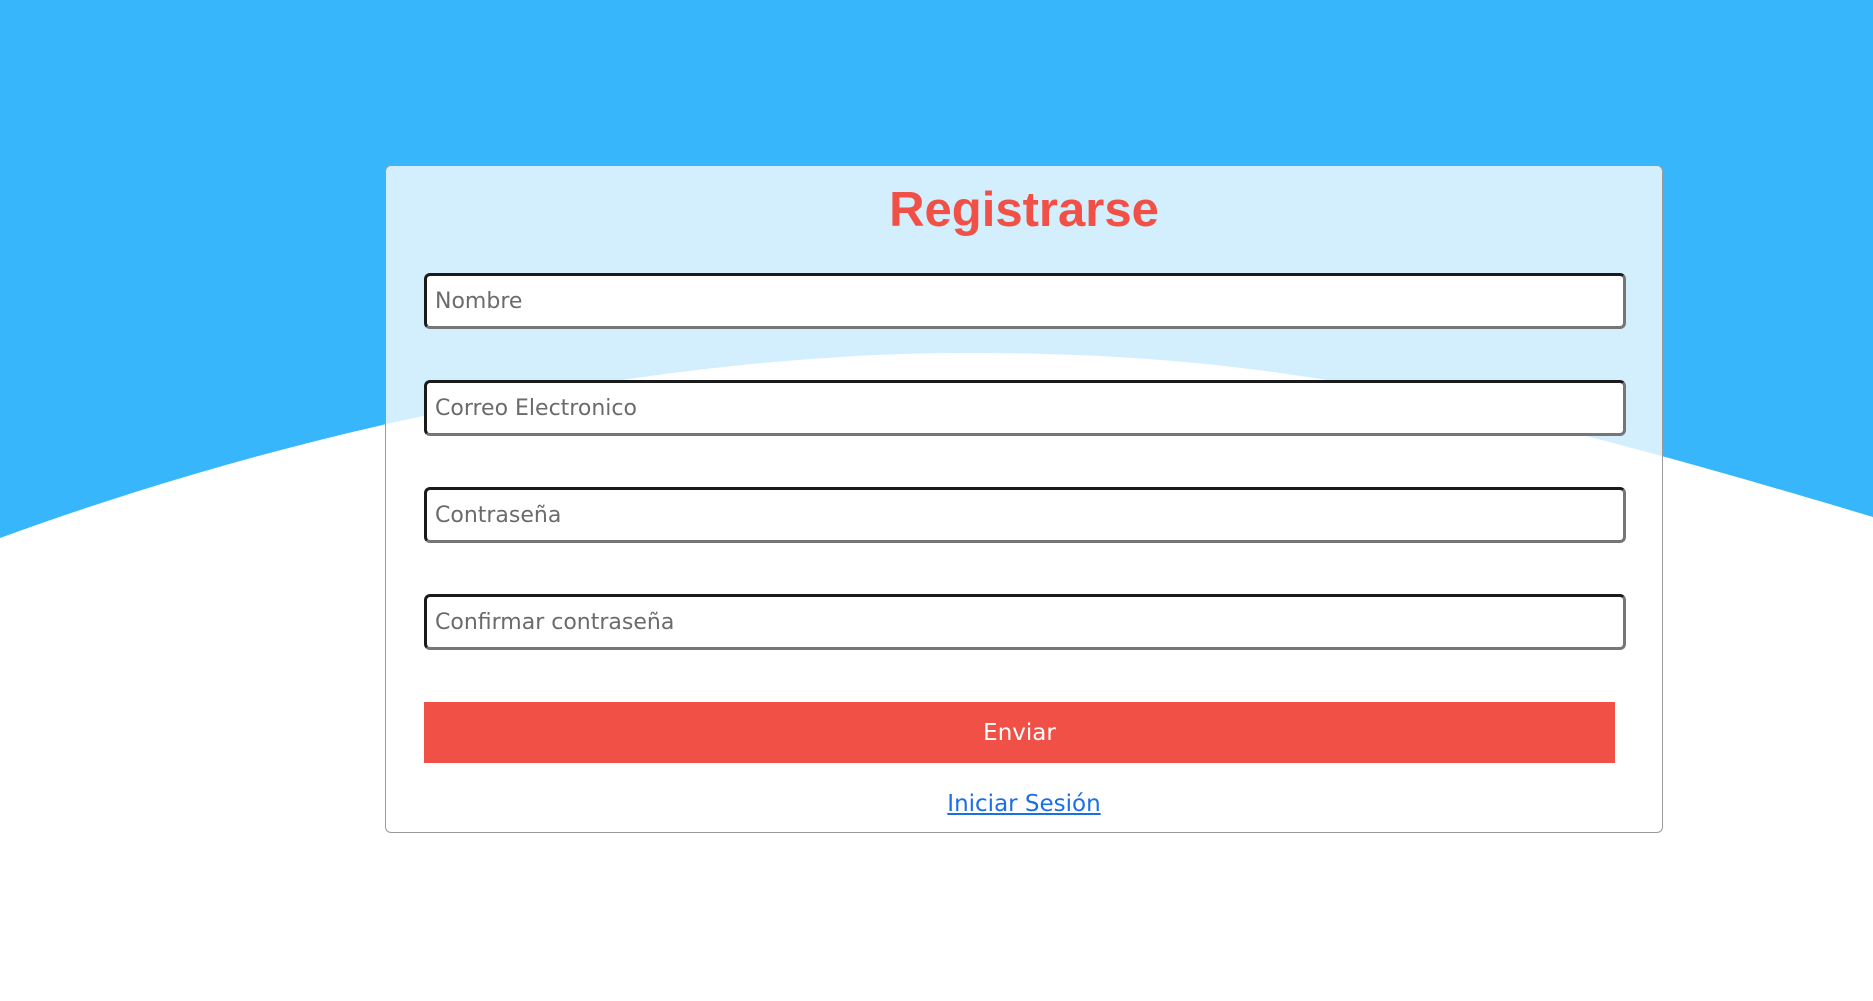 The width and height of the screenshot is (1873, 1001). I want to click on login-link-container: Iniciar Sesión, so click(1024, 804).